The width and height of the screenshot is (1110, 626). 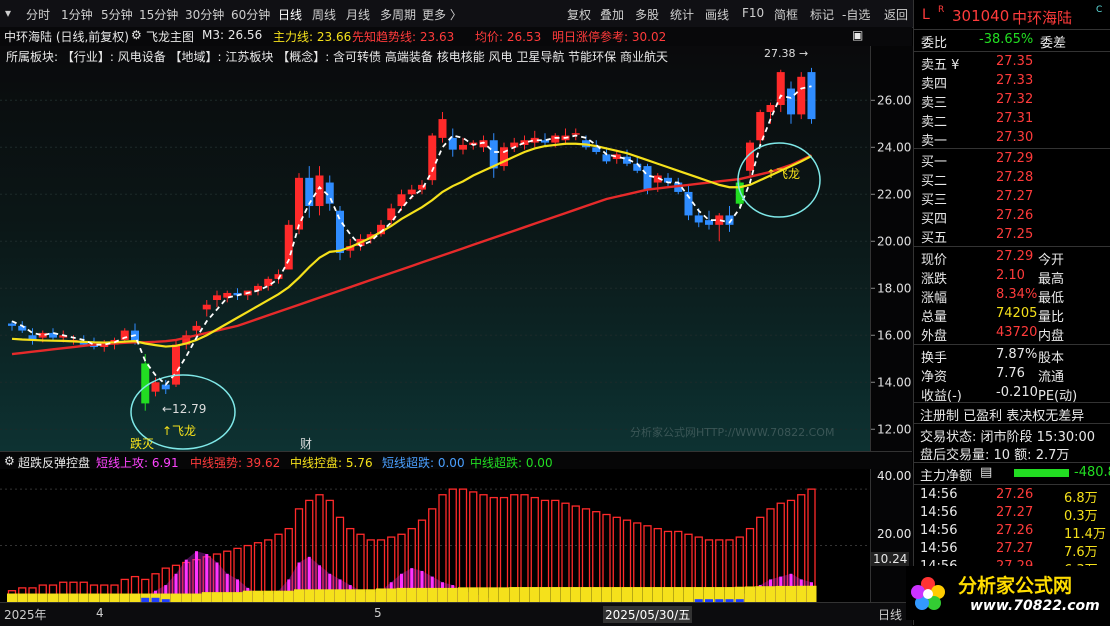 I want to click on add-watchlist-button: -自选, so click(x=856, y=14).